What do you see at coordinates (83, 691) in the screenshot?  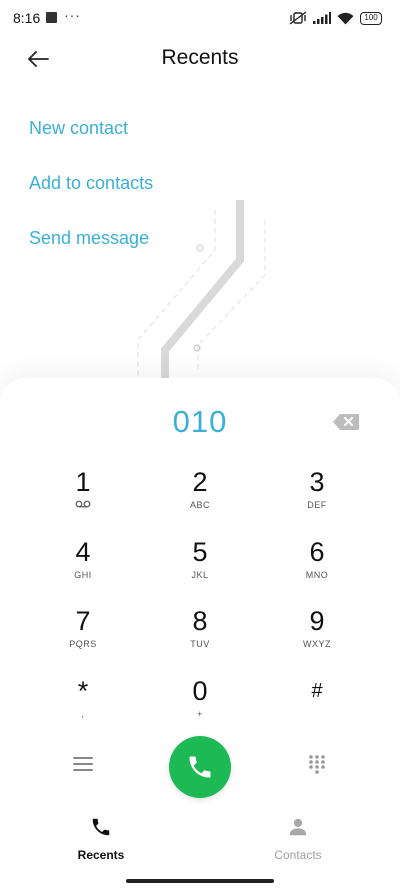 I see `key-digit: *` at bounding box center [83, 691].